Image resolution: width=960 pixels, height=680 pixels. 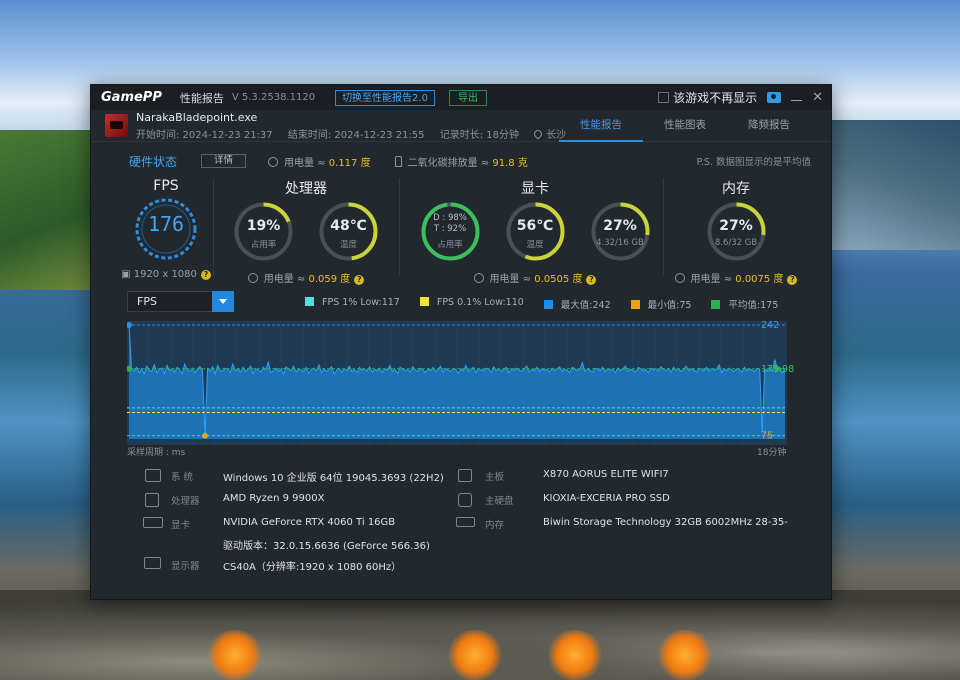 I want to click on metric-select: FPS, so click(x=180, y=301).